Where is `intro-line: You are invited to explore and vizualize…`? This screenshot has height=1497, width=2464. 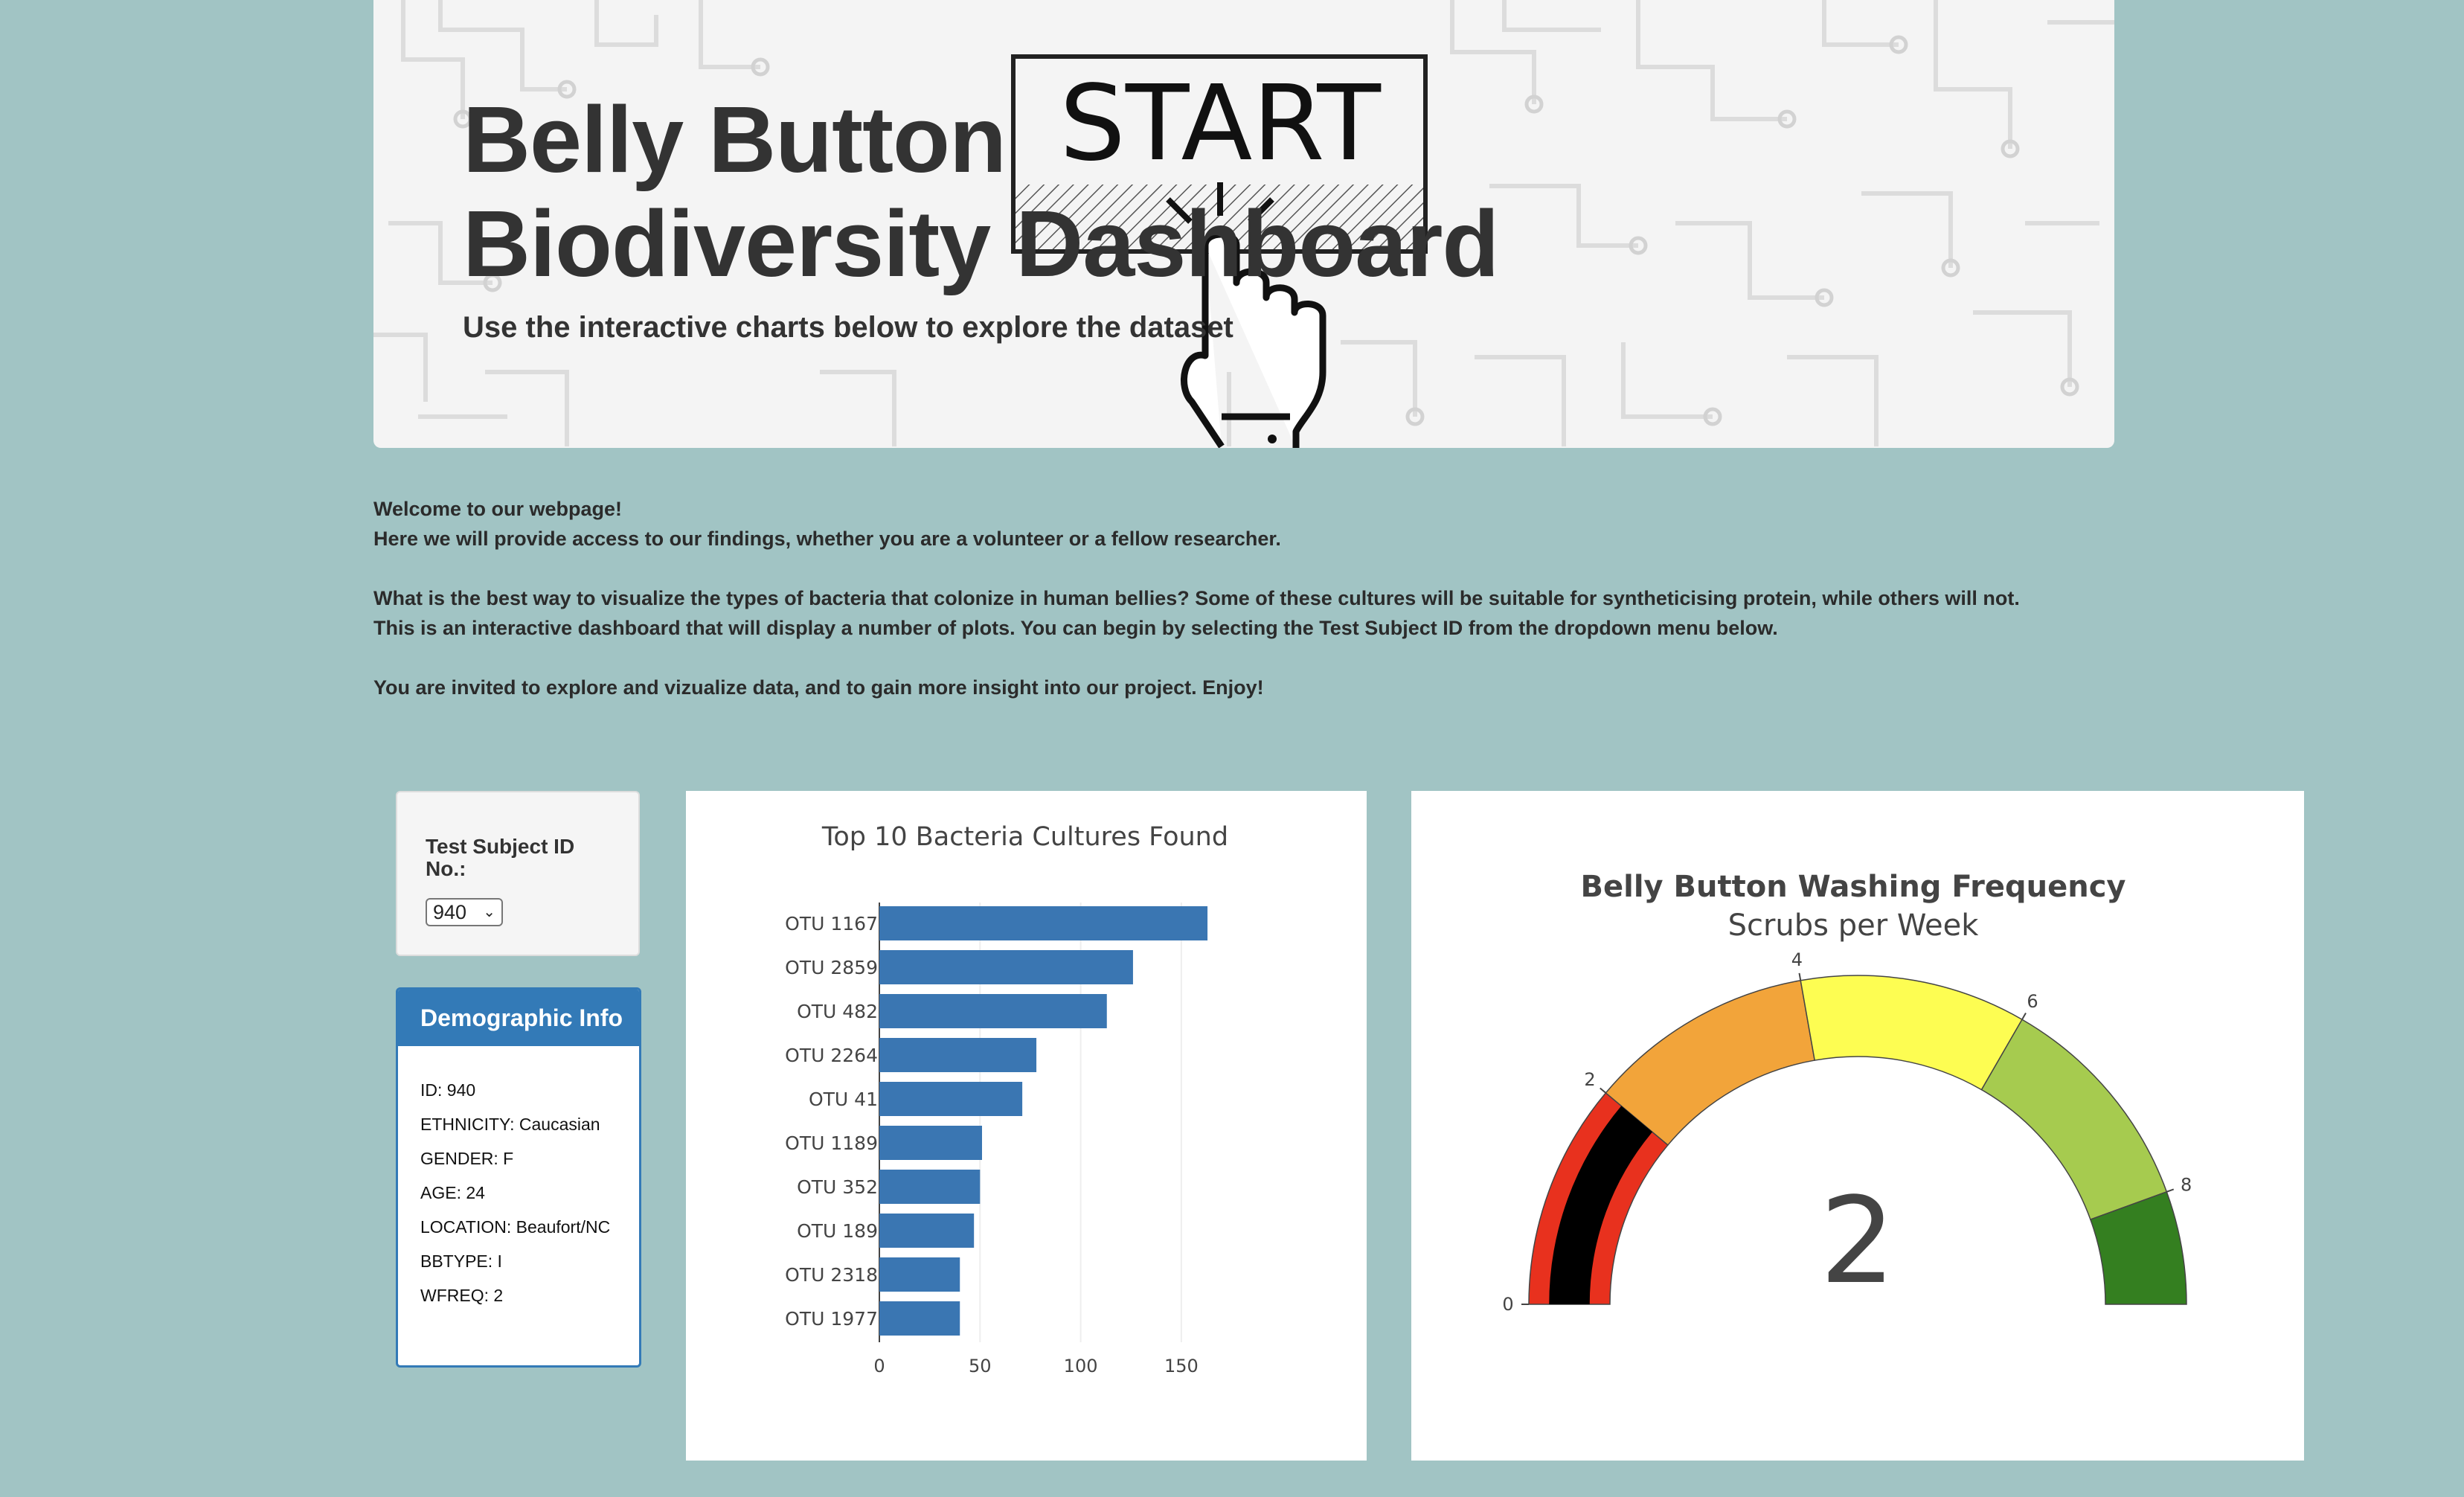 intro-line: You are invited to explore and vizualize… is located at coordinates (818, 687).